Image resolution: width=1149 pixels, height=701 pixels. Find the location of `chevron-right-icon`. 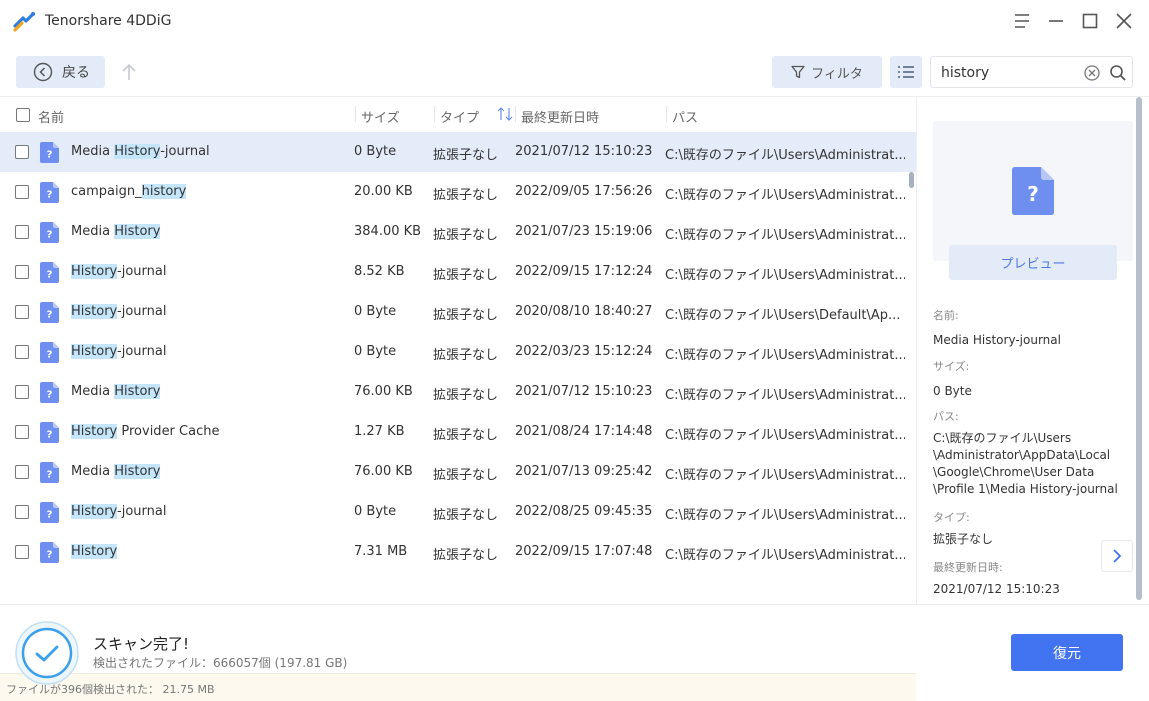

chevron-right-icon is located at coordinates (1117, 556).